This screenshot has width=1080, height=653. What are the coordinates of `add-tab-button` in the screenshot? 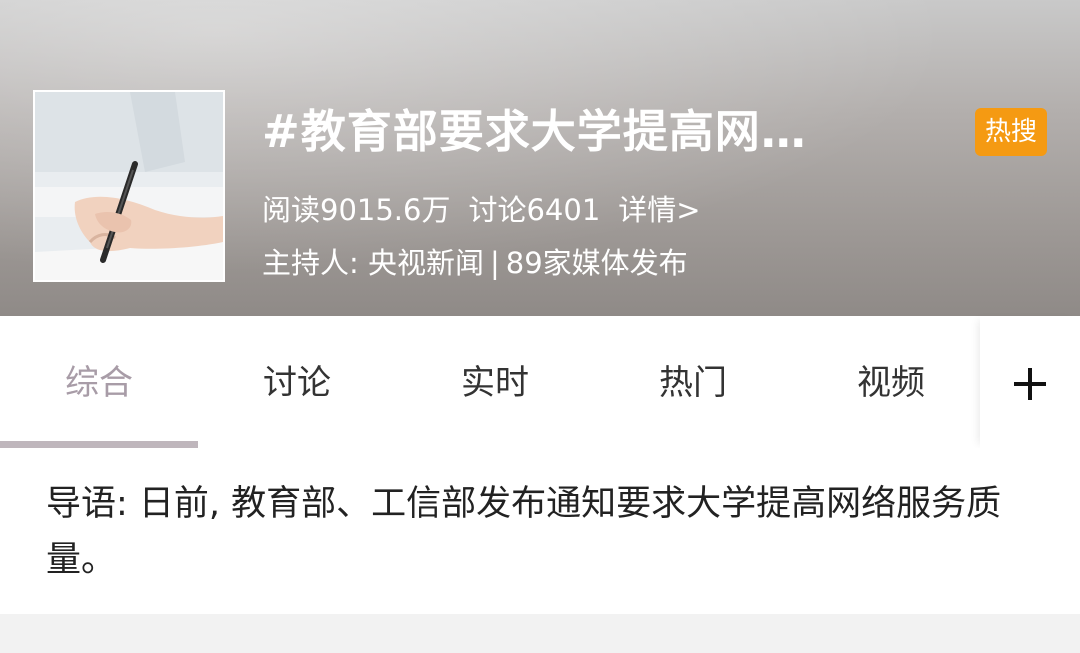 It's located at (1030, 382).